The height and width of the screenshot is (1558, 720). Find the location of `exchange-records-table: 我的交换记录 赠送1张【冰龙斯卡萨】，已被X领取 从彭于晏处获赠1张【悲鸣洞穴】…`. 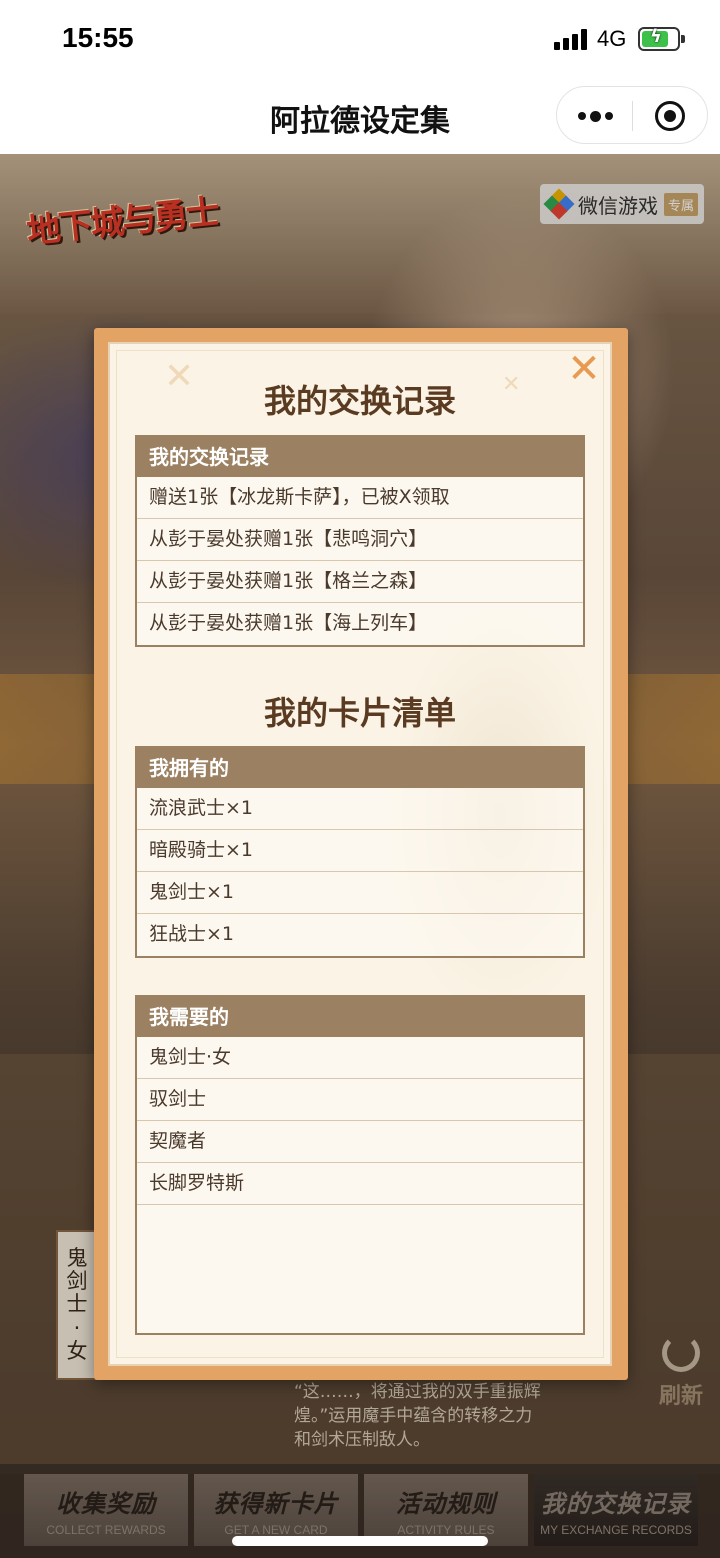

exchange-records-table: 我的交换记录 赠送1张【冰龙斯卡萨】，已被X领取 从彭于晏处获赠1张【悲鸣洞穴】… is located at coordinates (360, 541).